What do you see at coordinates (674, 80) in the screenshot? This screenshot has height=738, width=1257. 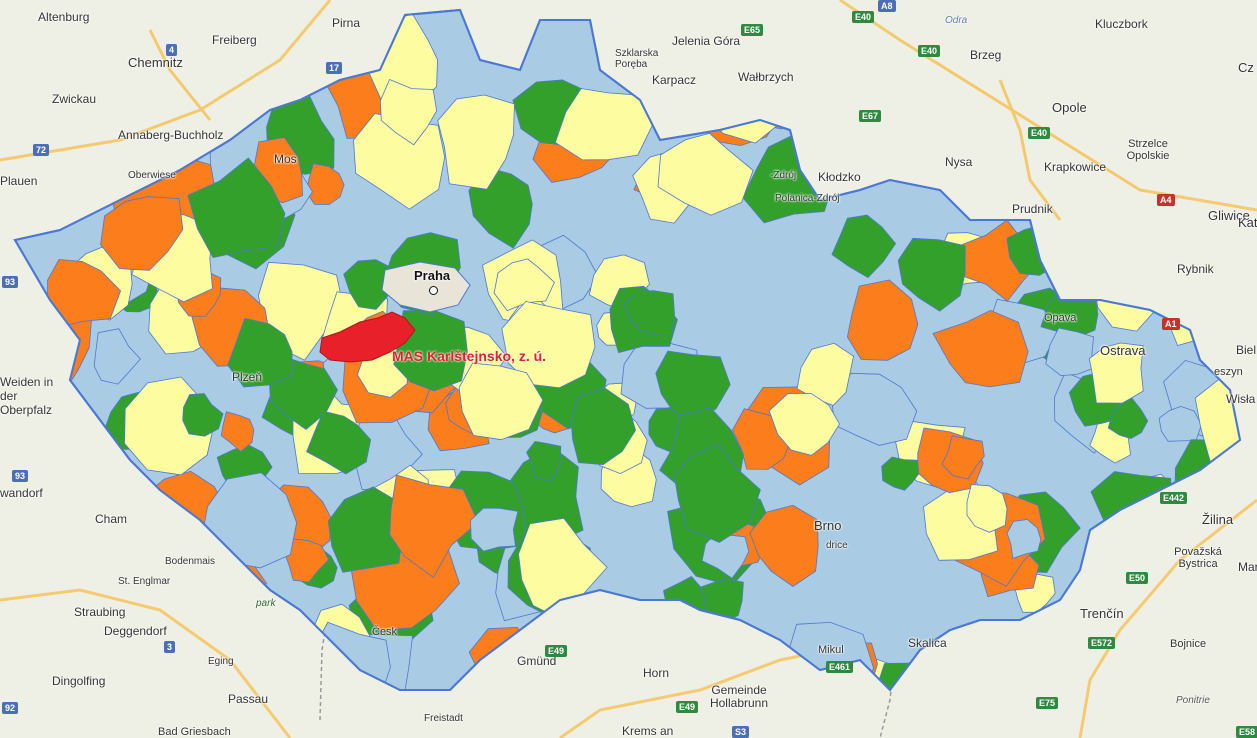 I see `town-karpacz: Karpacz` at bounding box center [674, 80].